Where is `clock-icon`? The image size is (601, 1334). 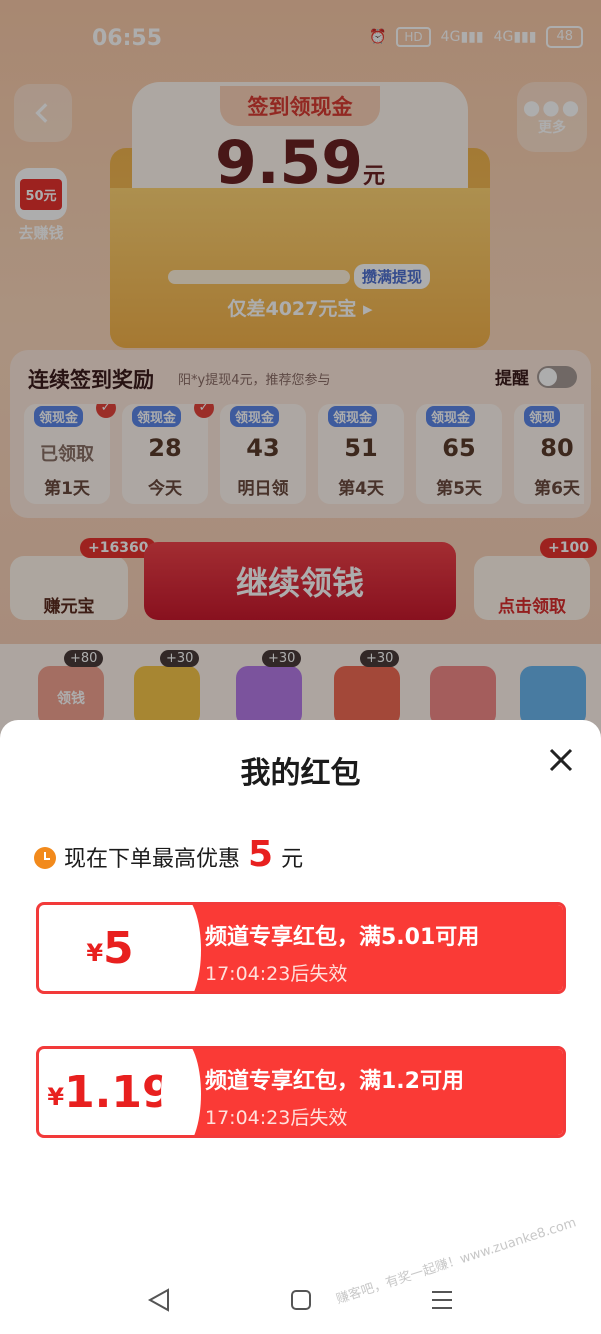 clock-icon is located at coordinates (45, 858).